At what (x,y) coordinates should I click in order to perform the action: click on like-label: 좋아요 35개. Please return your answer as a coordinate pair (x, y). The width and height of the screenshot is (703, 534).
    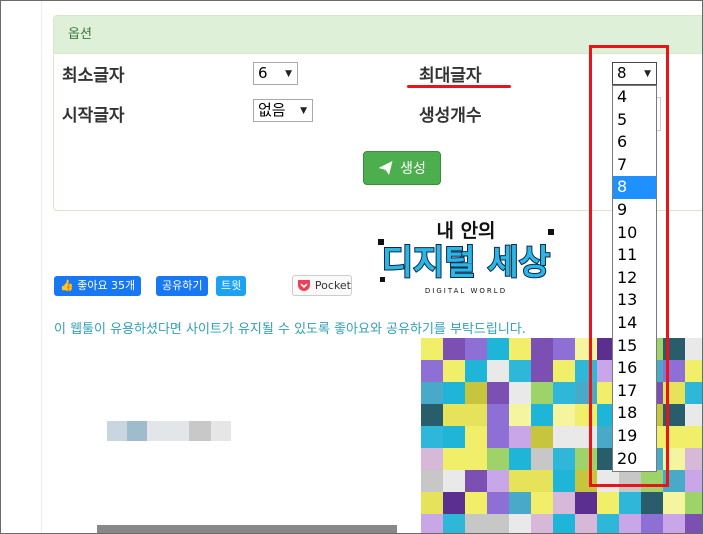
    Looking at the image, I should click on (106, 285).